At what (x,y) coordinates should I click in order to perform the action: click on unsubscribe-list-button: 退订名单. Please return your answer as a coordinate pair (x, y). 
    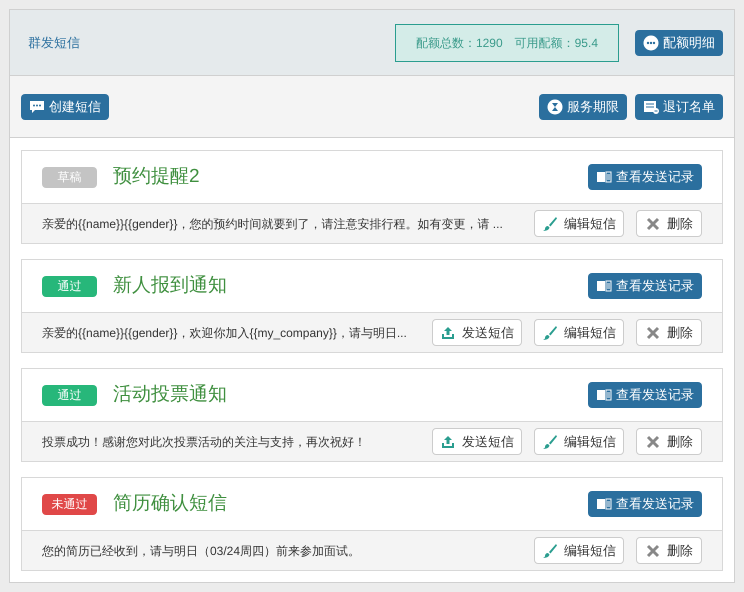
    Looking at the image, I should click on (679, 107).